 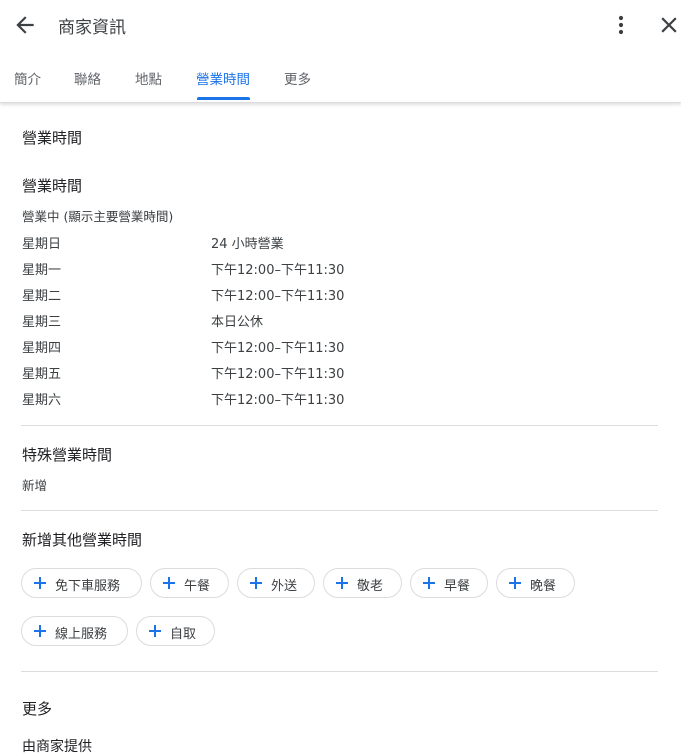 I want to click on chip-label: 免下車服務, so click(x=88, y=586).